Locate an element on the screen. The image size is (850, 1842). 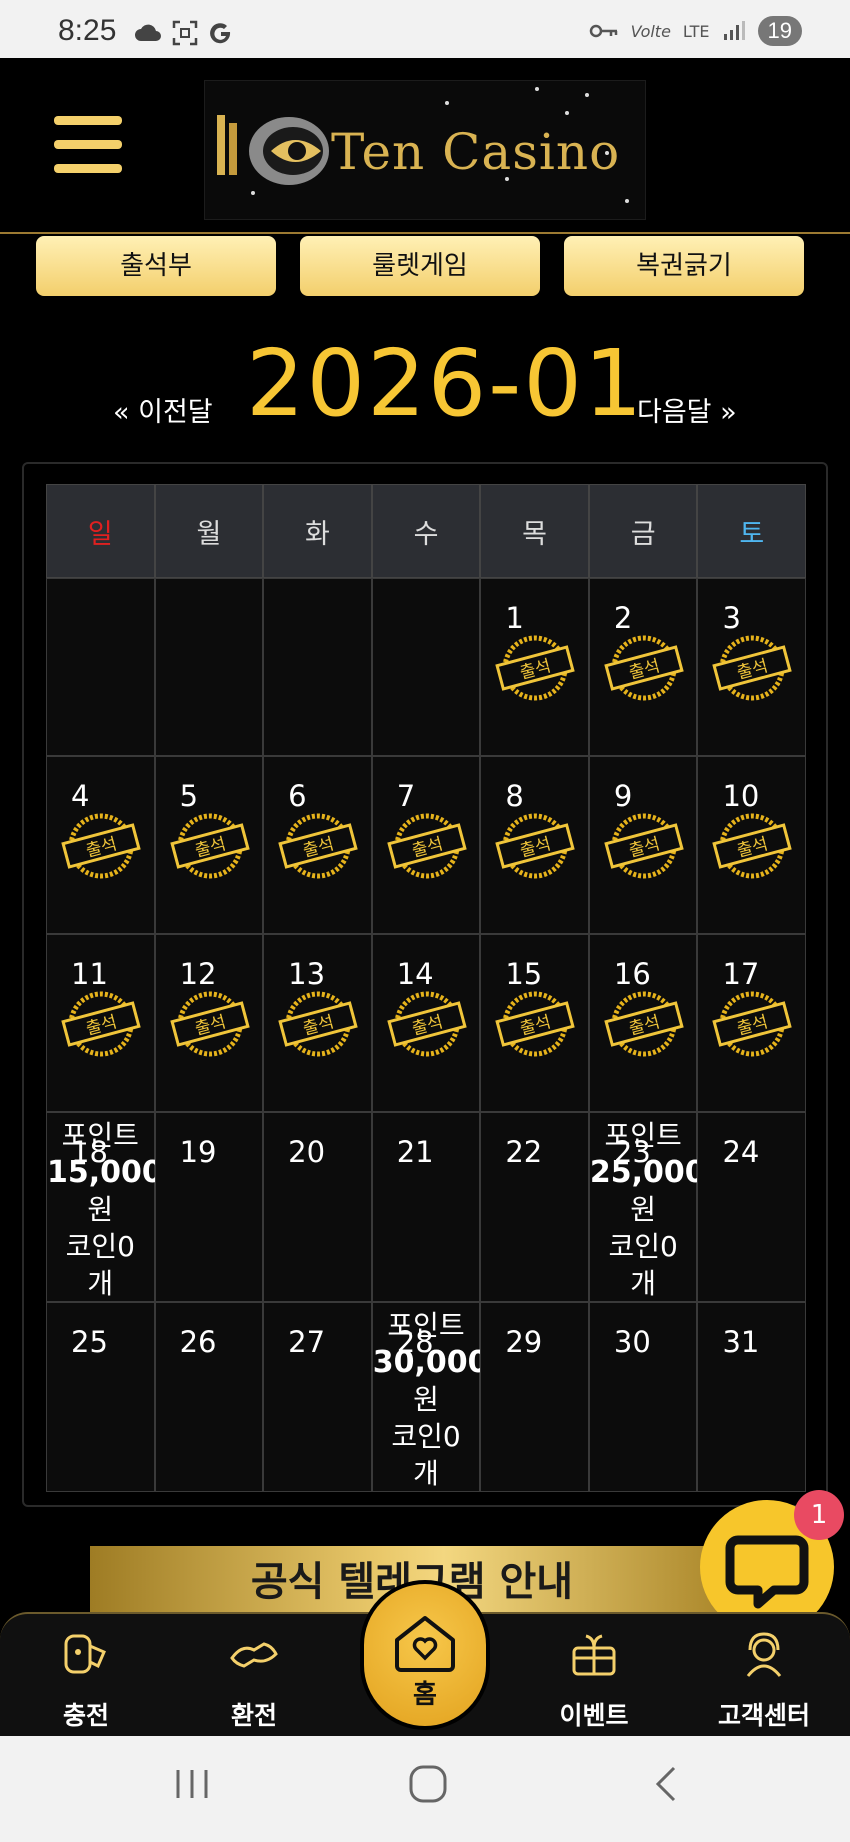
calendar-day-8: 8 출석 is located at coordinates (534, 845).